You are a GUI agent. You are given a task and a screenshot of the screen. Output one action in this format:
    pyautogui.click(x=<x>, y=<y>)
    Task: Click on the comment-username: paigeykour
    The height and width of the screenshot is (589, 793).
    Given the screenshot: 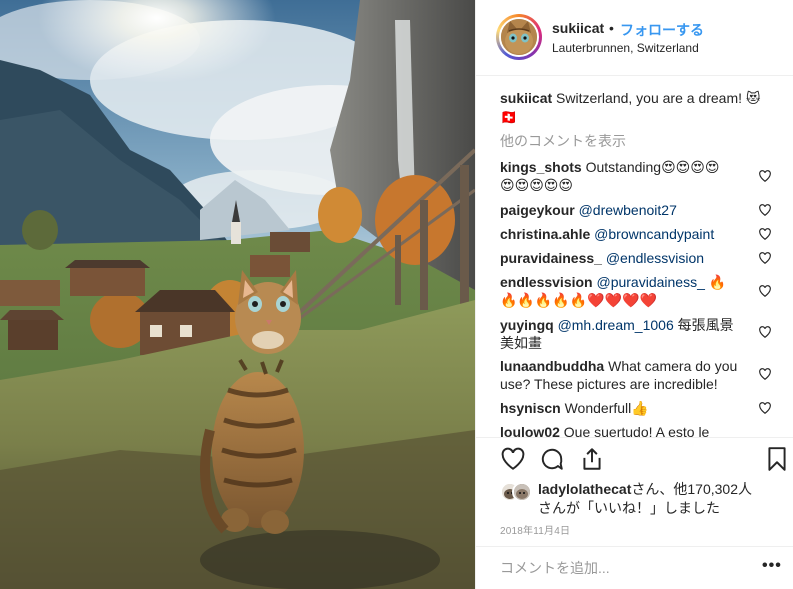 What is the action you would take?
    pyautogui.click(x=537, y=210)
    